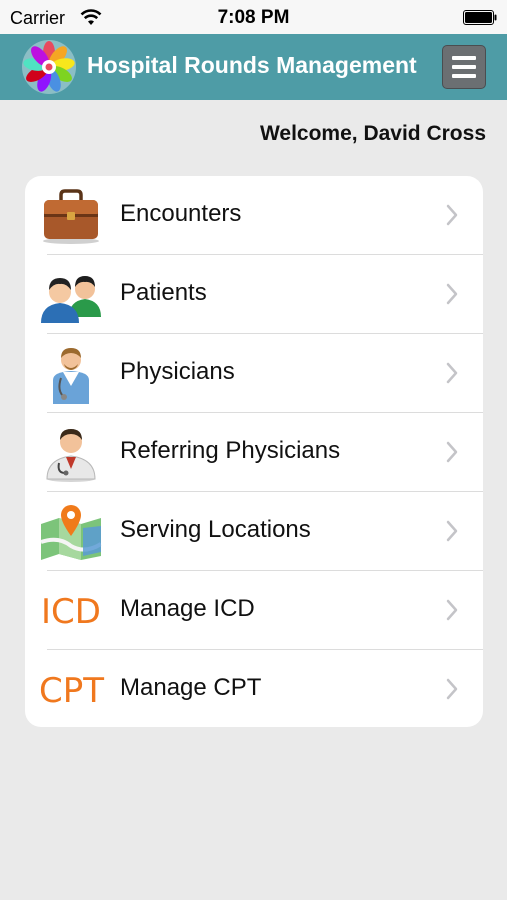 Image resolution: width=507 pixels, height=900 pixels. I want to click on map-pin-icon, so click(71, 532).